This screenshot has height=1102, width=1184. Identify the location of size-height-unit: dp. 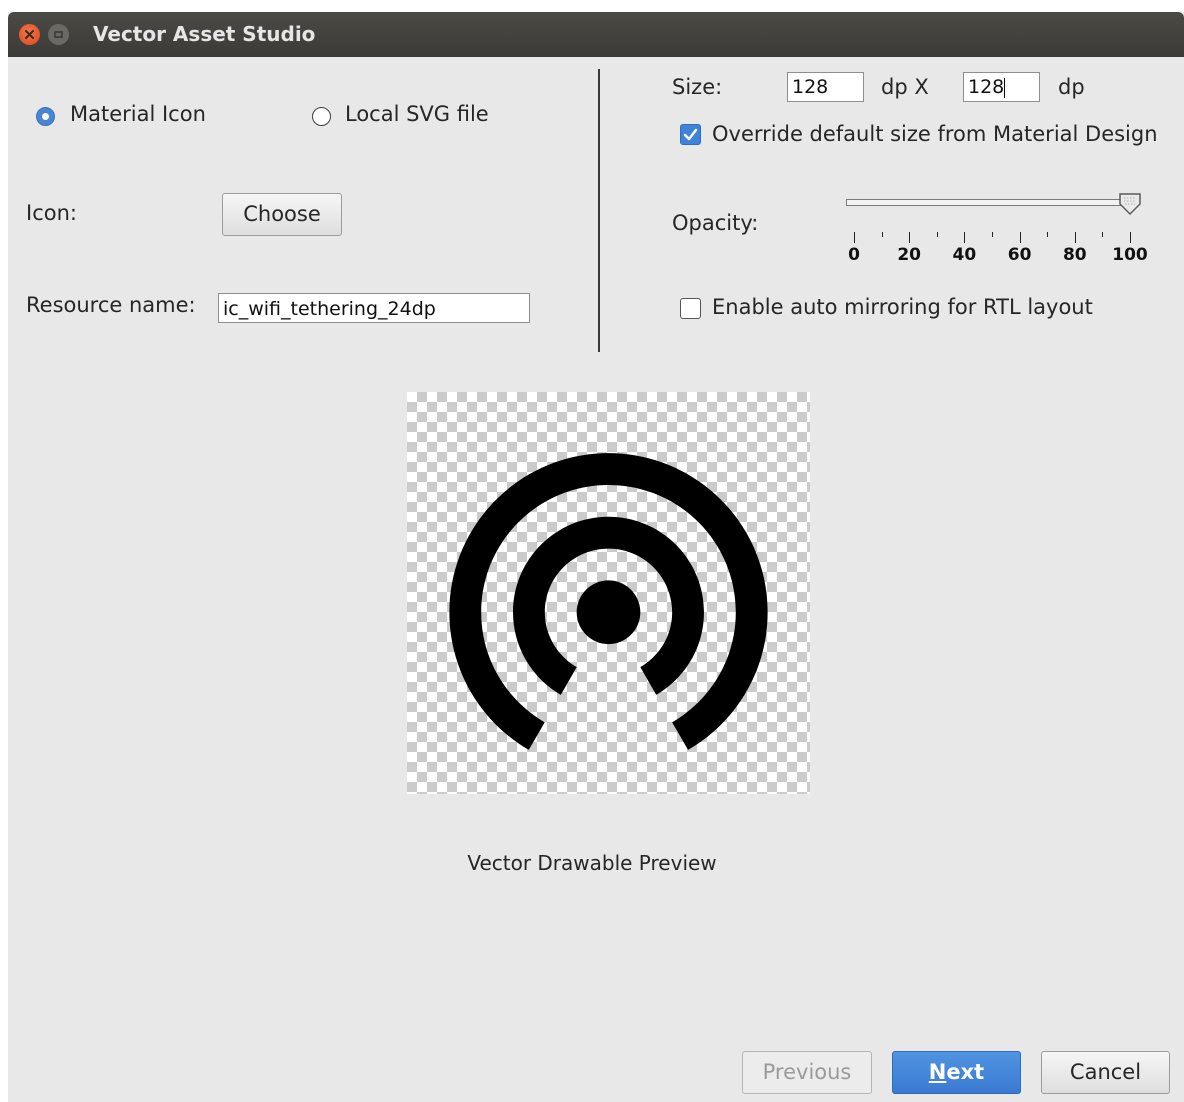
(1071, 87).